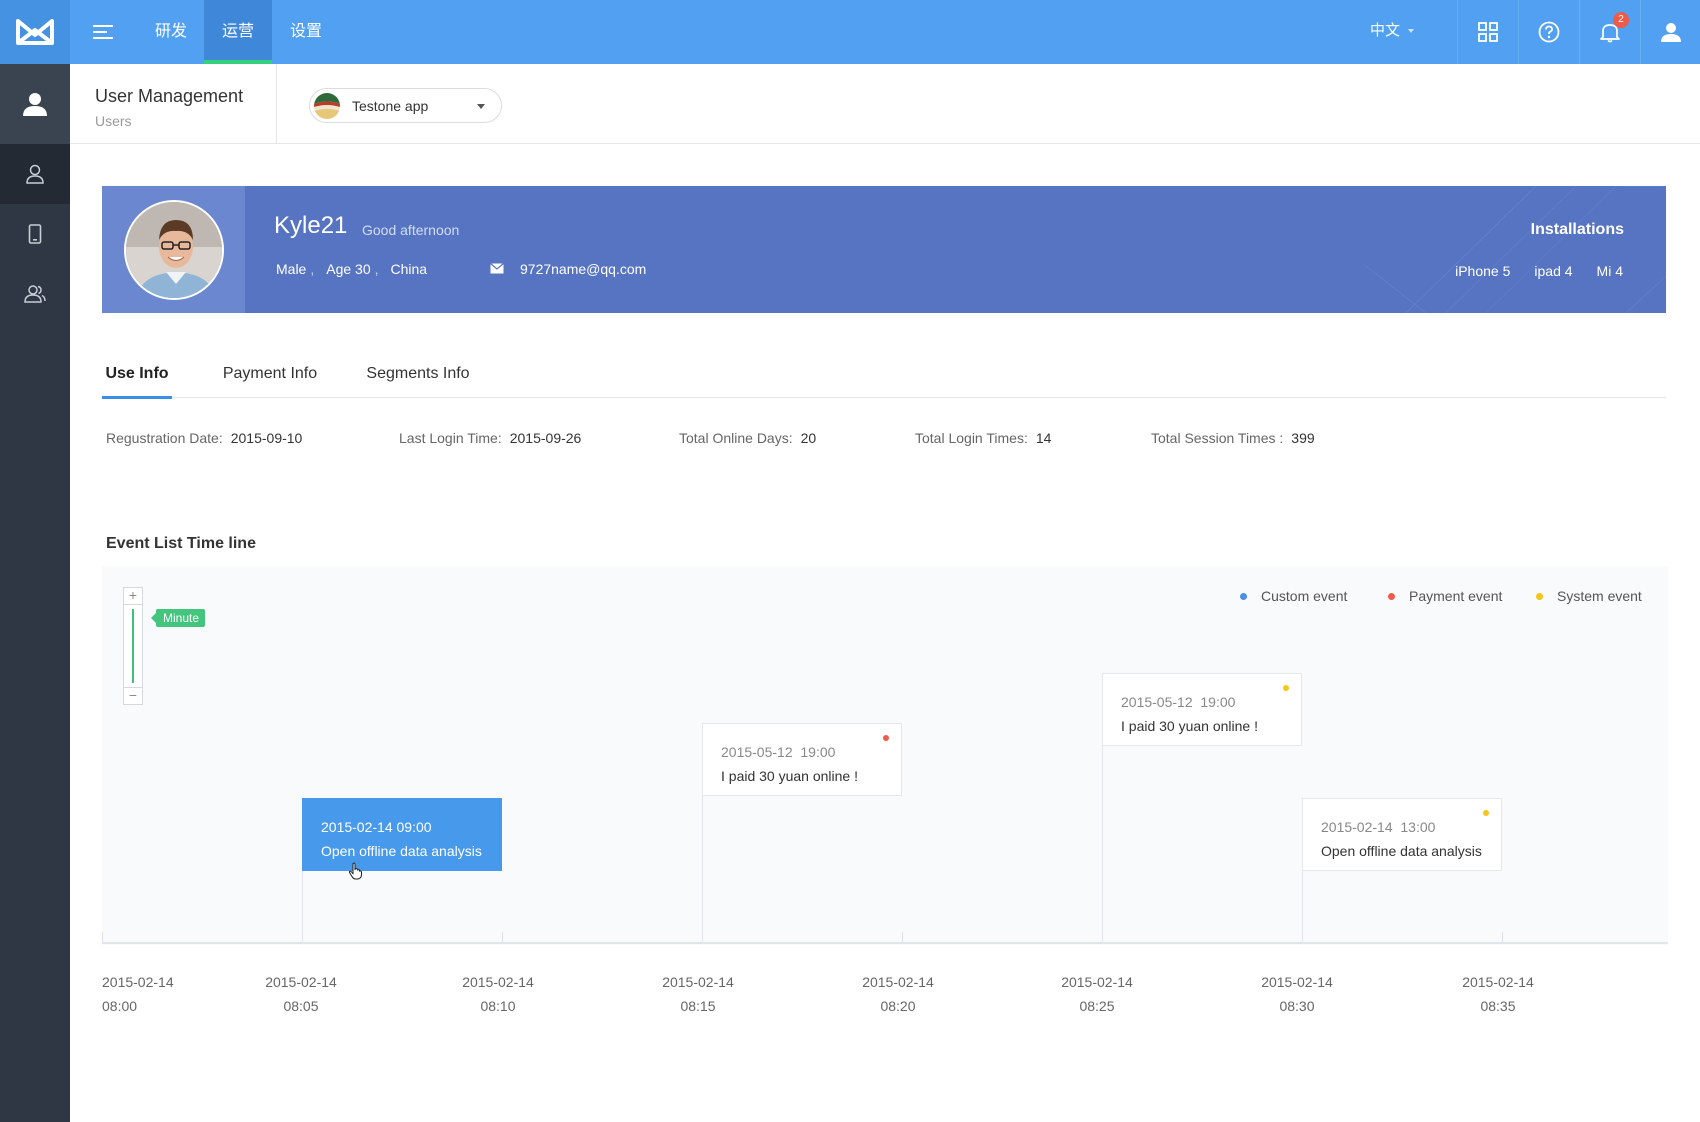 This screenshot has width=1700, height=1122. Describe the element at coordinates (1609, 271) in the screenshot. I see `installation-item: Mi 4` at that location.